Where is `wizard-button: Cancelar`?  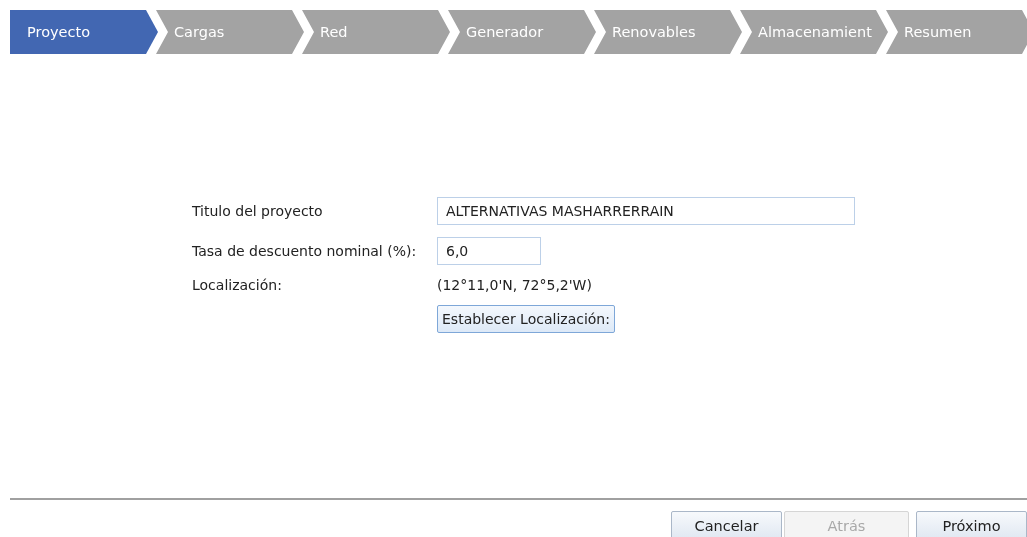 wizard-button: Cancelar is located at coordinates (726, 524).